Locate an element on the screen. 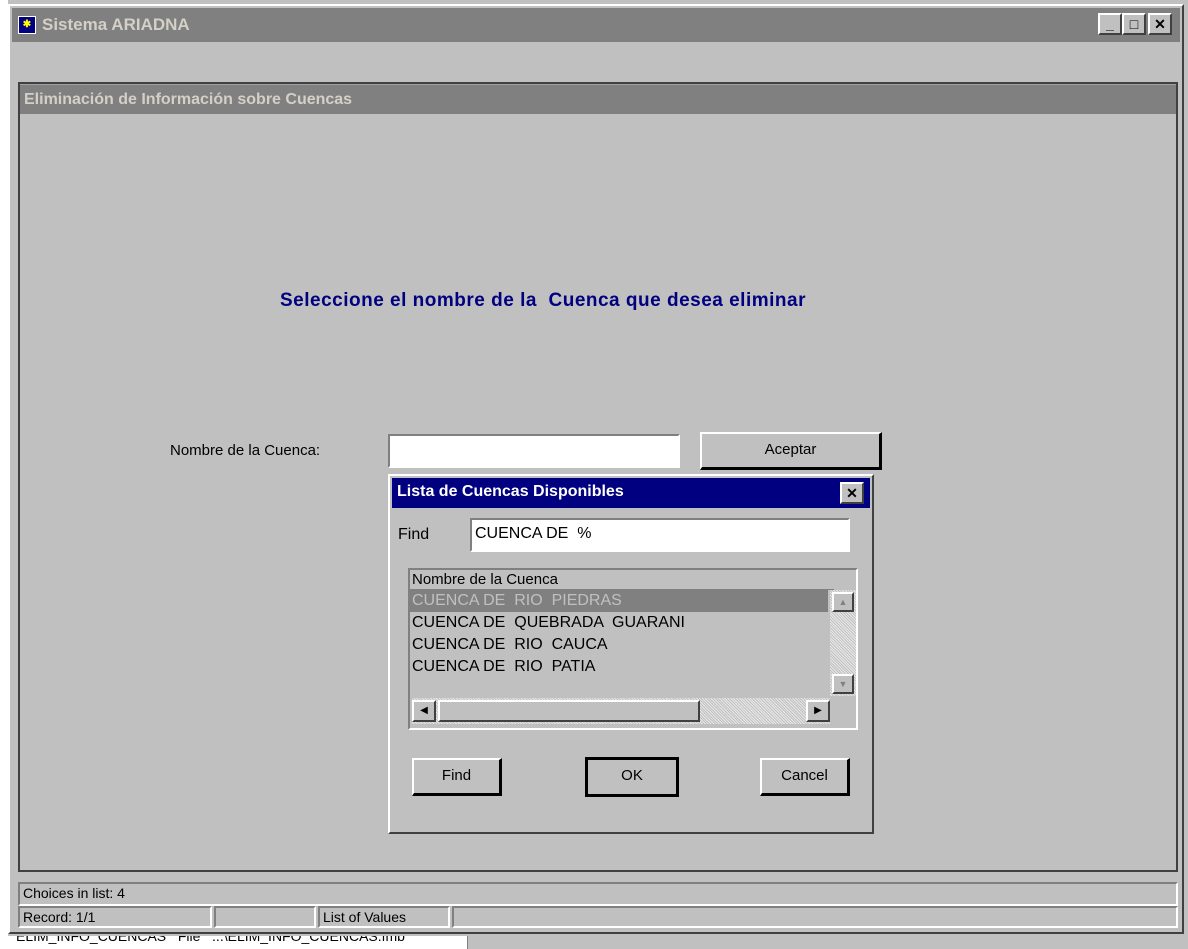  minimize-button: _ is located at coordinates (1110, 24).